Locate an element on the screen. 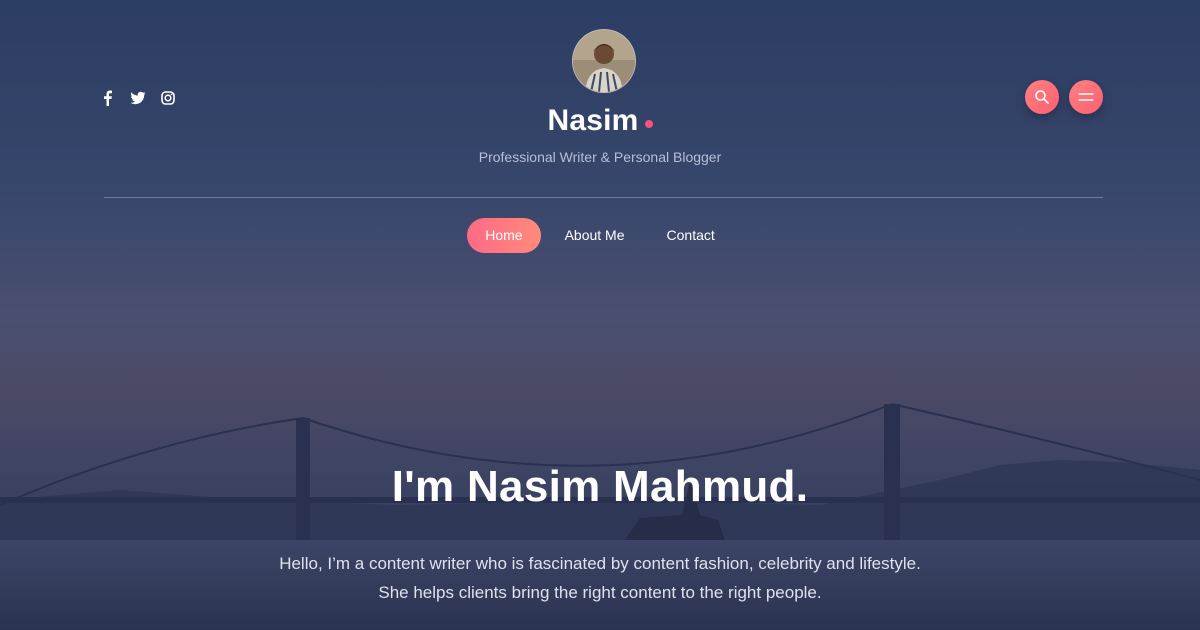 The width and height of the screenshot is (1200, 630). header-divider is located at coordinates (603, 197).